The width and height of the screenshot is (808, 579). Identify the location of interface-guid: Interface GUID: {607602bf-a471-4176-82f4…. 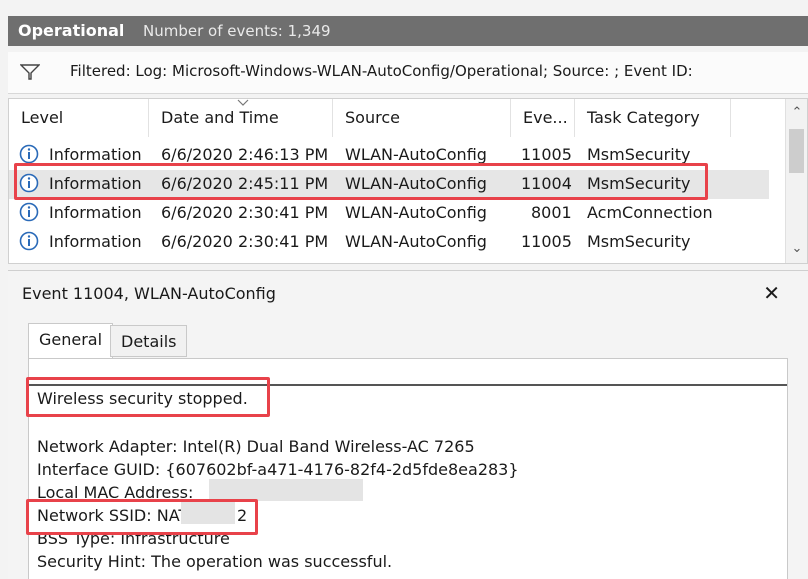
(278, 469).